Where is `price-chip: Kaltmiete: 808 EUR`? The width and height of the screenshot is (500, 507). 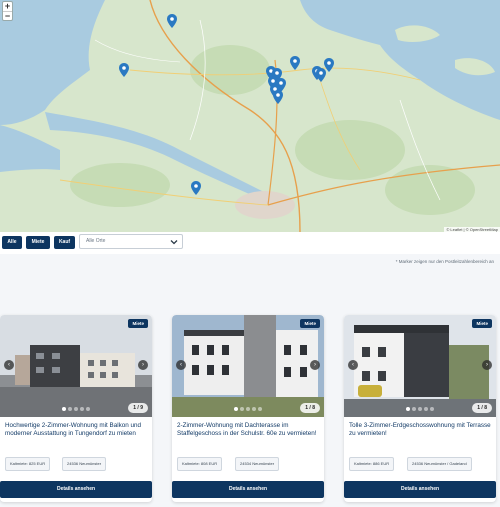 price-chip: Kaltmiete: 808 EUR is located at coordinates (200, 464).